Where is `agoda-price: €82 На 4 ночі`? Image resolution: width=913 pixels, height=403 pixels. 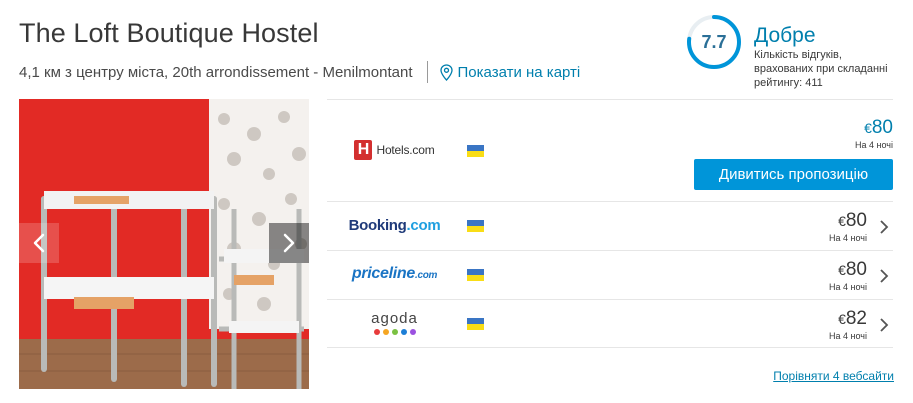 agoda-price: €82 На 4 ночі is located at coordinates (848, 325).